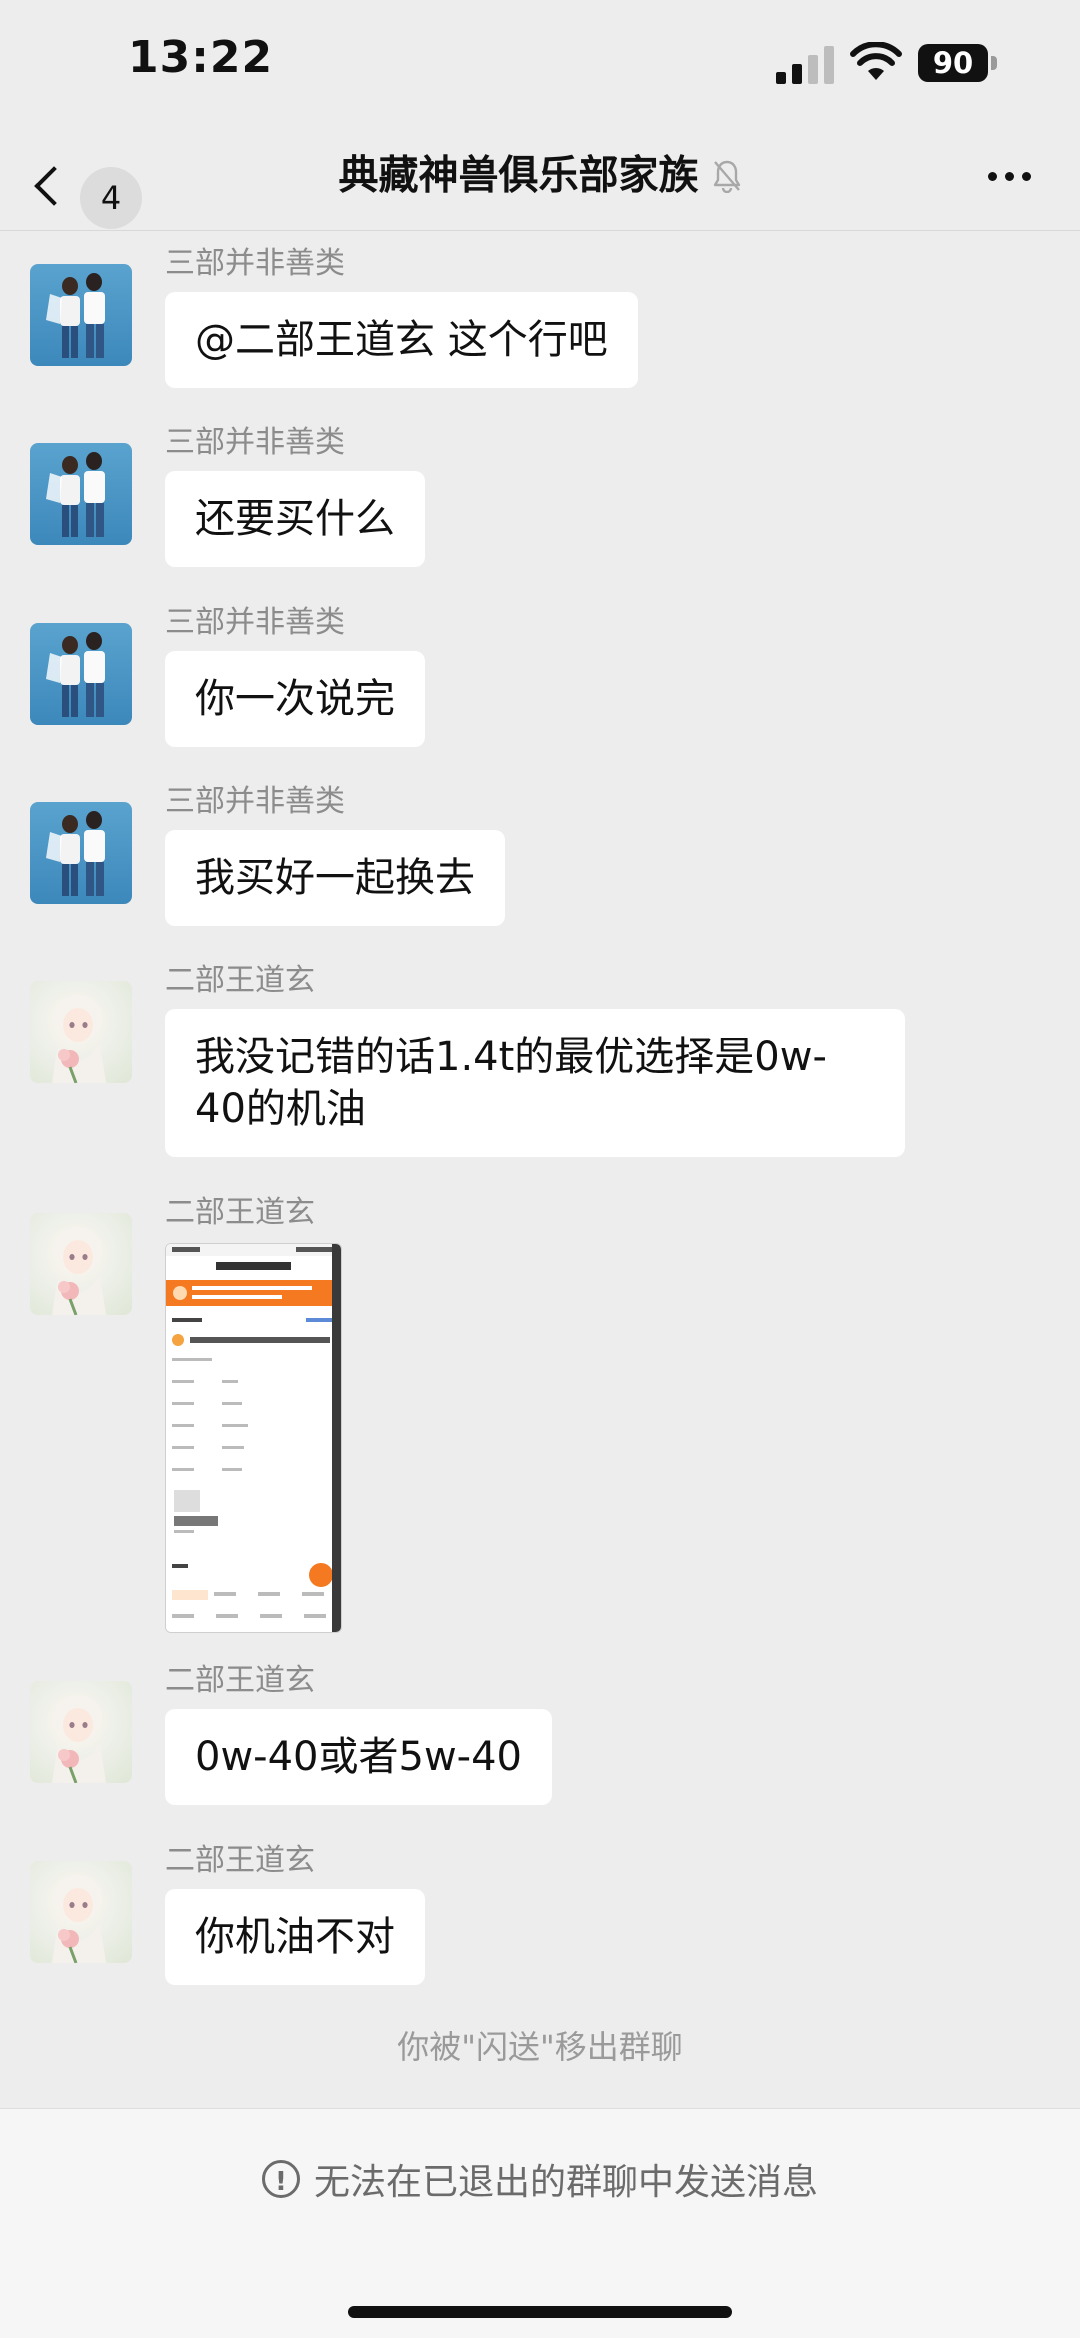 The image size is (1080, 2338). Describe the element at coordinates (111, 198) in the screenshot. I see `unread-count-badge: 4` at that location.